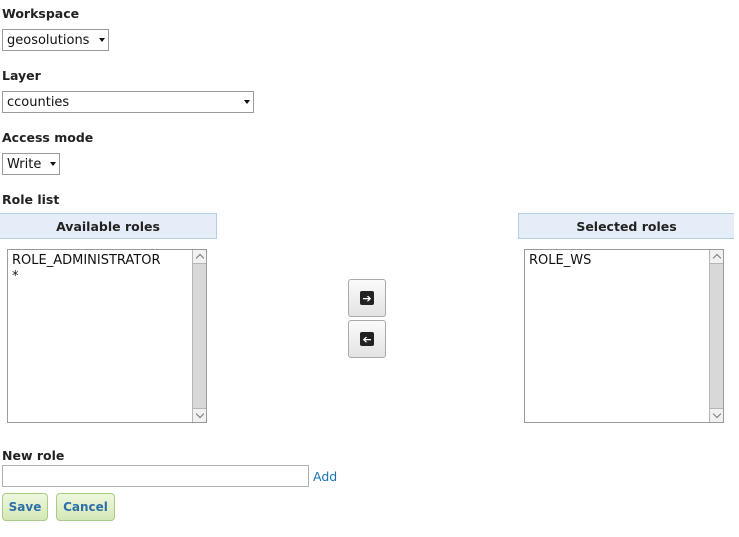 This screenshot has width=739, height=537. What do you see at coordinates (33, 455) in the screenshot?
I see `new-role-label: New role` at bounding box center [33, 455].